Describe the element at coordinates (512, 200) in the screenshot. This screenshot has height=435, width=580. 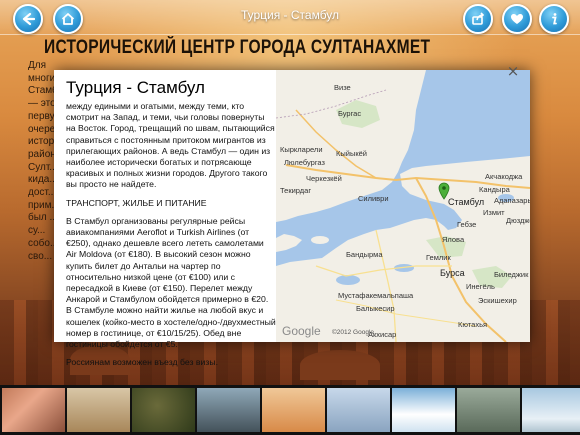
I see `map-label: Адапазары` at that location.